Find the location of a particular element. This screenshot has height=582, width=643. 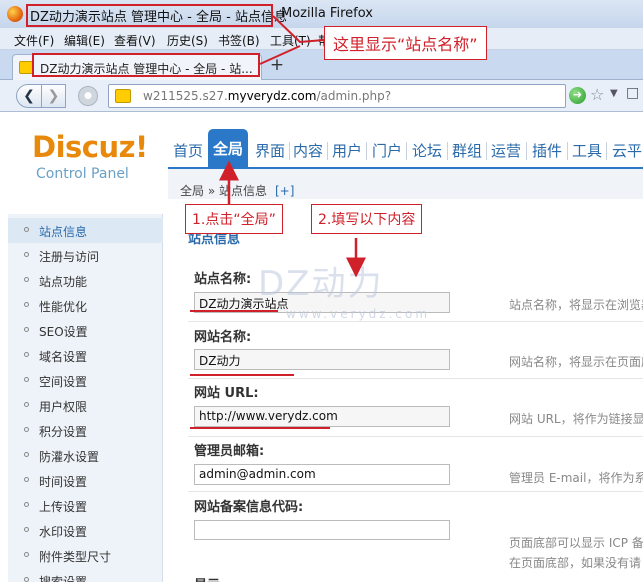

control-panel-subtitle: Control Panel is located at coordinates (82, 174).